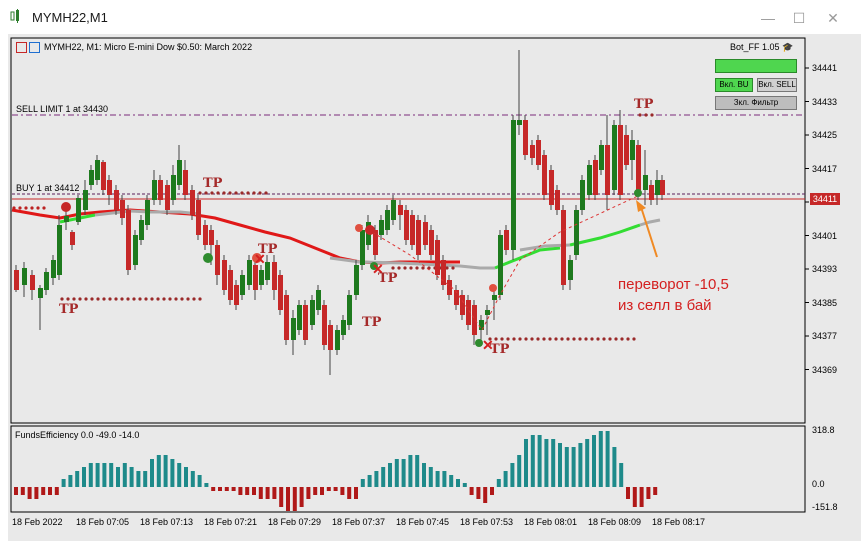 This screenshot has width=863, height=543. Describe the element at coordinates (37, 522) in the screenshot. I see `time-tick-label: 18 Feb 2022` at that location.